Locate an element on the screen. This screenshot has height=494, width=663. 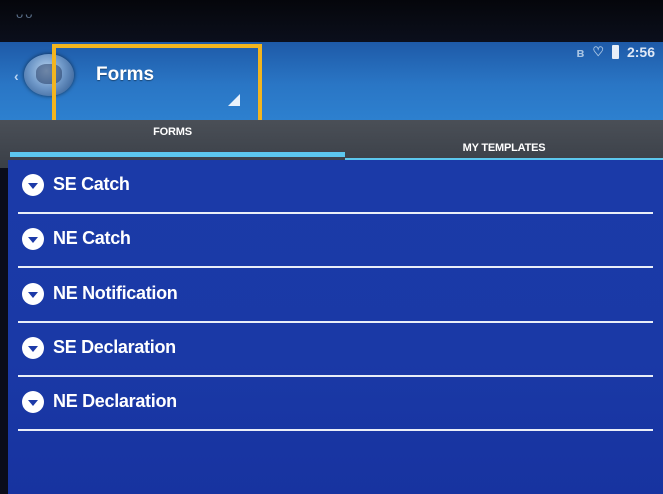
list-item-label: NE Declaration is located at coordinates (115, 401).